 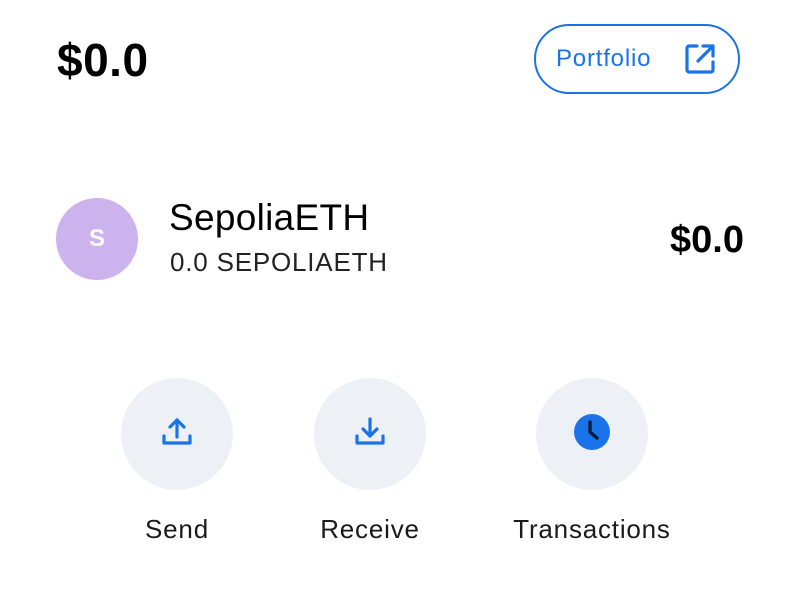 What do you see at coordinates (103, 60) in the screenshot?
I see `total-balance: $0.0` at bounding box center [103, 60].